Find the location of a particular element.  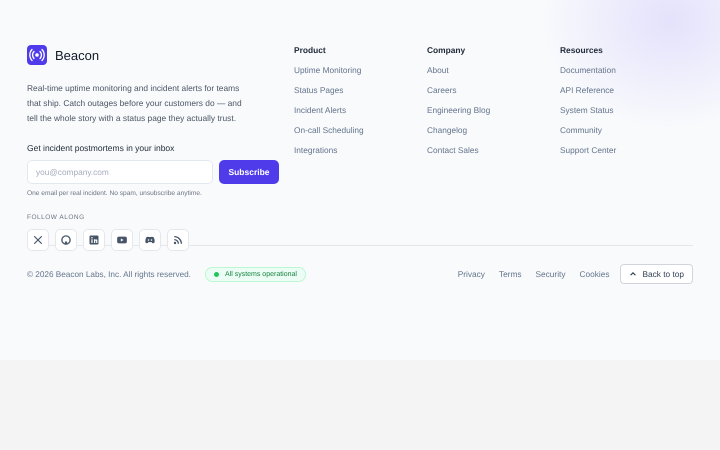

footer-link: Contact Sales is located at coordinates (493, 150).